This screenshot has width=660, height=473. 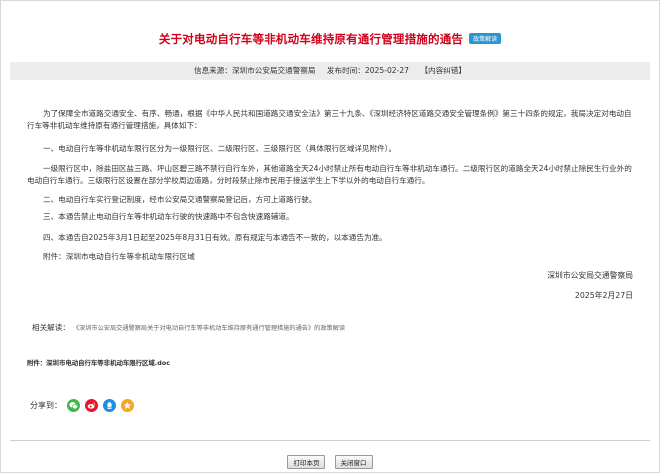 What do you see at coordinates (37, 363) in the screenshot?
I see `attachment-label: 附件：` at bounding box center [37, 363].